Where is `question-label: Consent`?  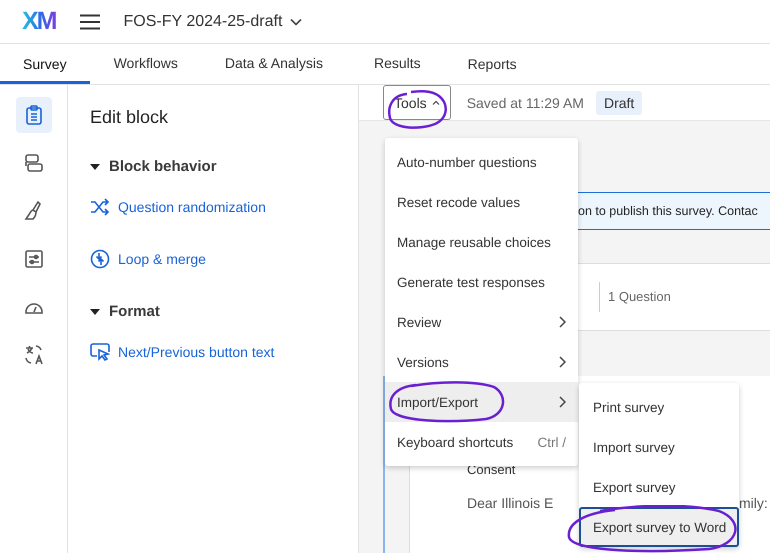
question-label: Consent is located at coordinates (491, 469).